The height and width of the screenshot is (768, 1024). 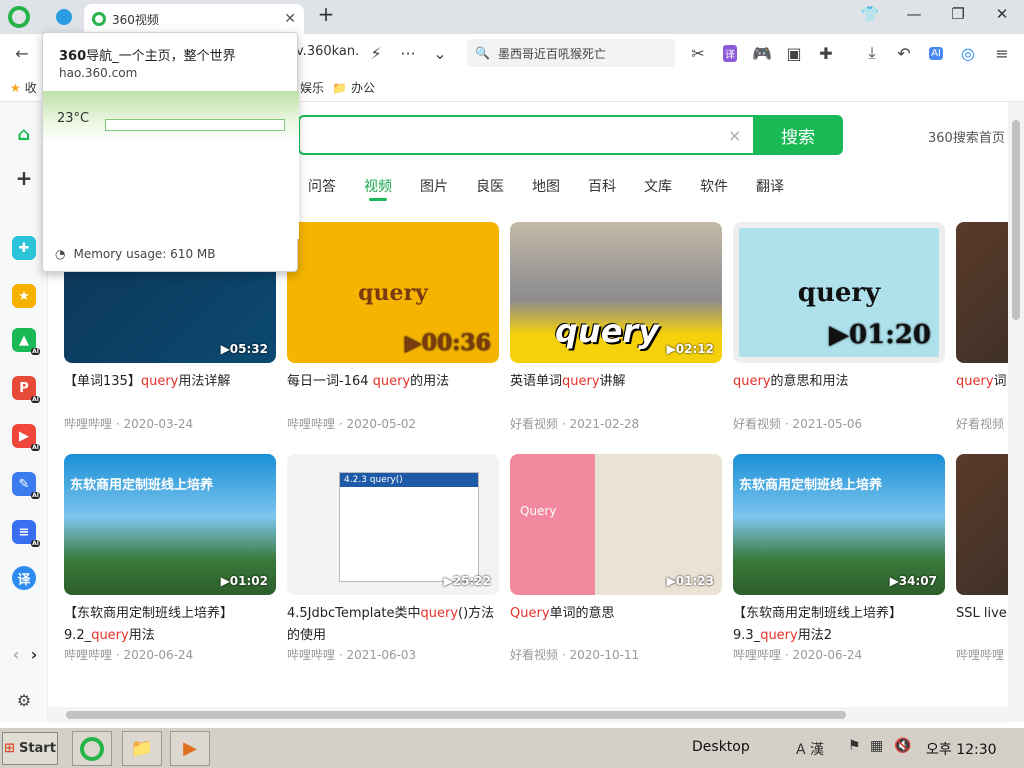 I want to click on translate-sidebar-icon: 译, so click(x=24, y=578).